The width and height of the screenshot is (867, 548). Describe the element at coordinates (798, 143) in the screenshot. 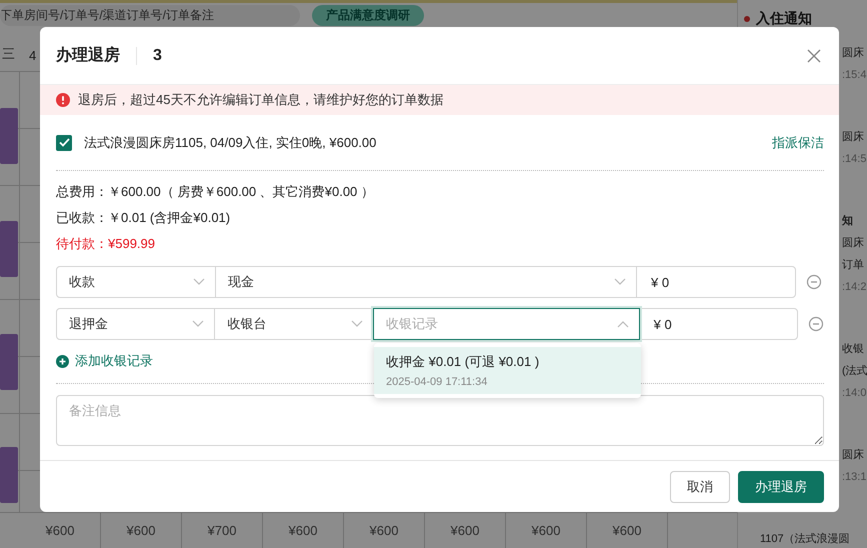

I see `assign-cleaning-link: 指派保洁` at that location.